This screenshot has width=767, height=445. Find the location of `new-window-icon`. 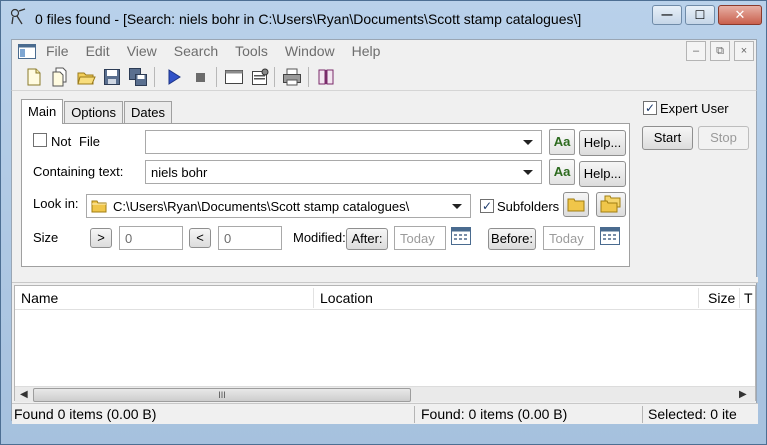

new-window-icon is located at coordinates (60, 77).